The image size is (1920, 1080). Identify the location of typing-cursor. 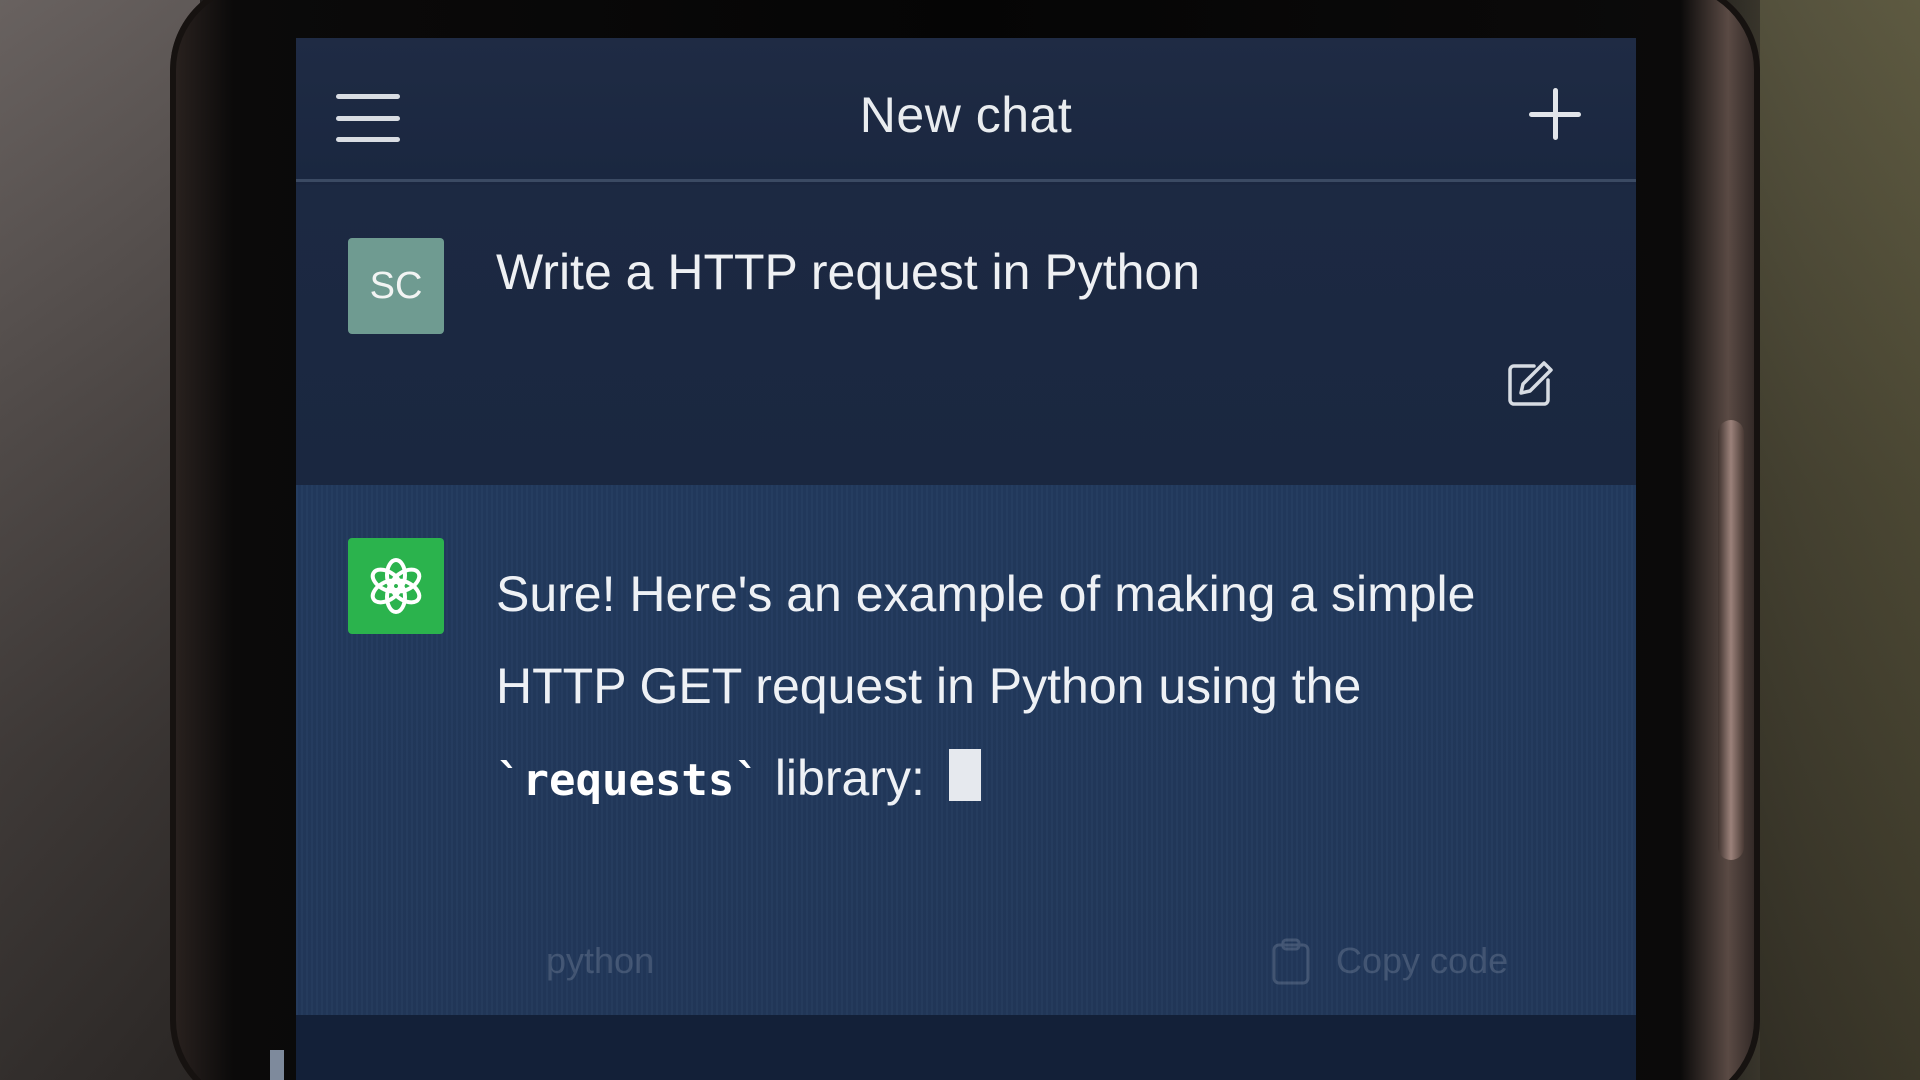
(964, 775).